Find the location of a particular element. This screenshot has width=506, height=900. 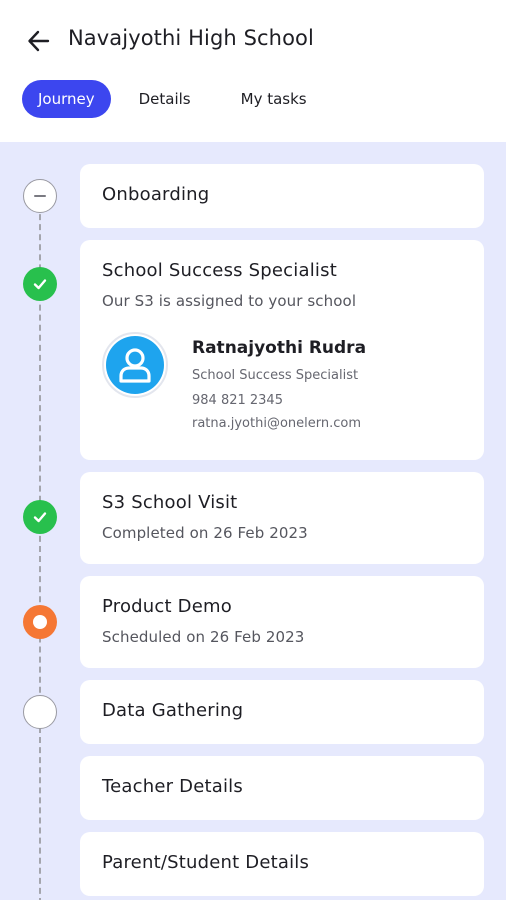

page-title: Navajyothi High School is located at coordinates (191, 38).